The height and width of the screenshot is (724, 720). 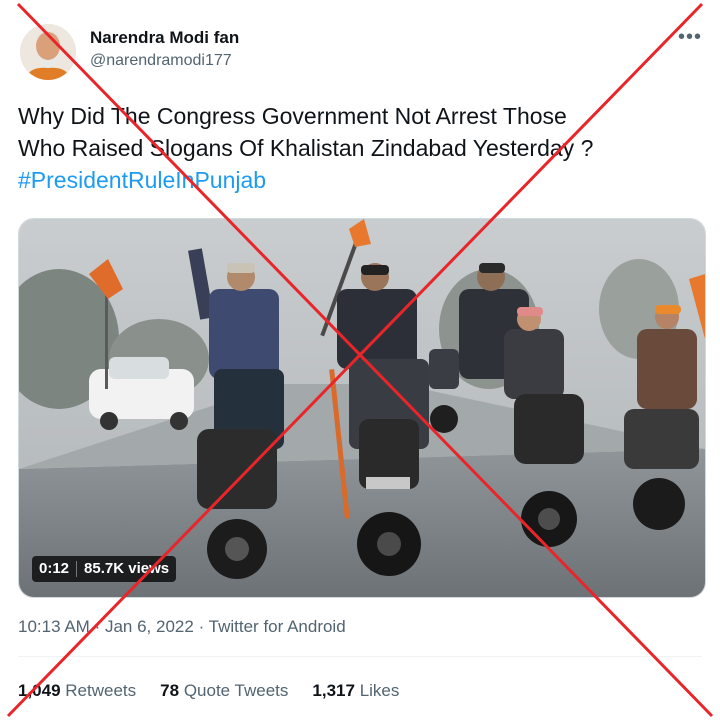 I want to click on video-overlay: 0:12 85.7K views, so click(x=104, y=569).